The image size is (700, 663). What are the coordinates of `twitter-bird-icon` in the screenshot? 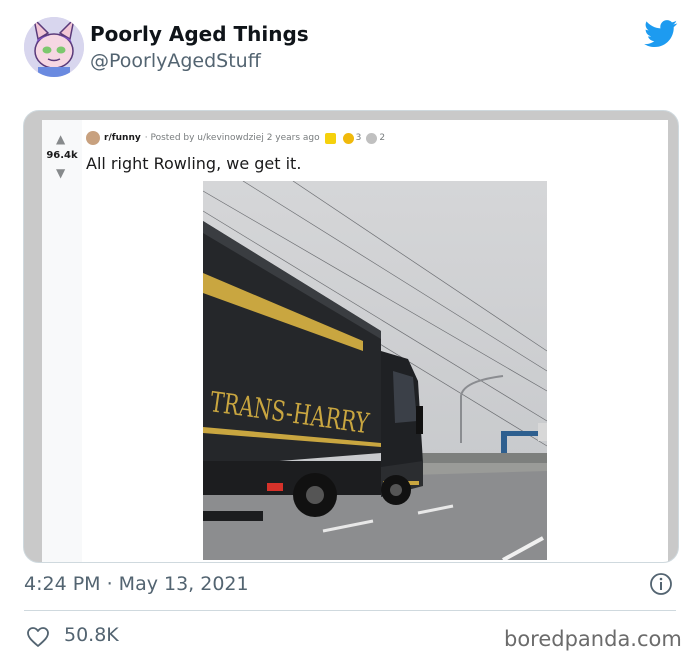 It's located at (661, 34).